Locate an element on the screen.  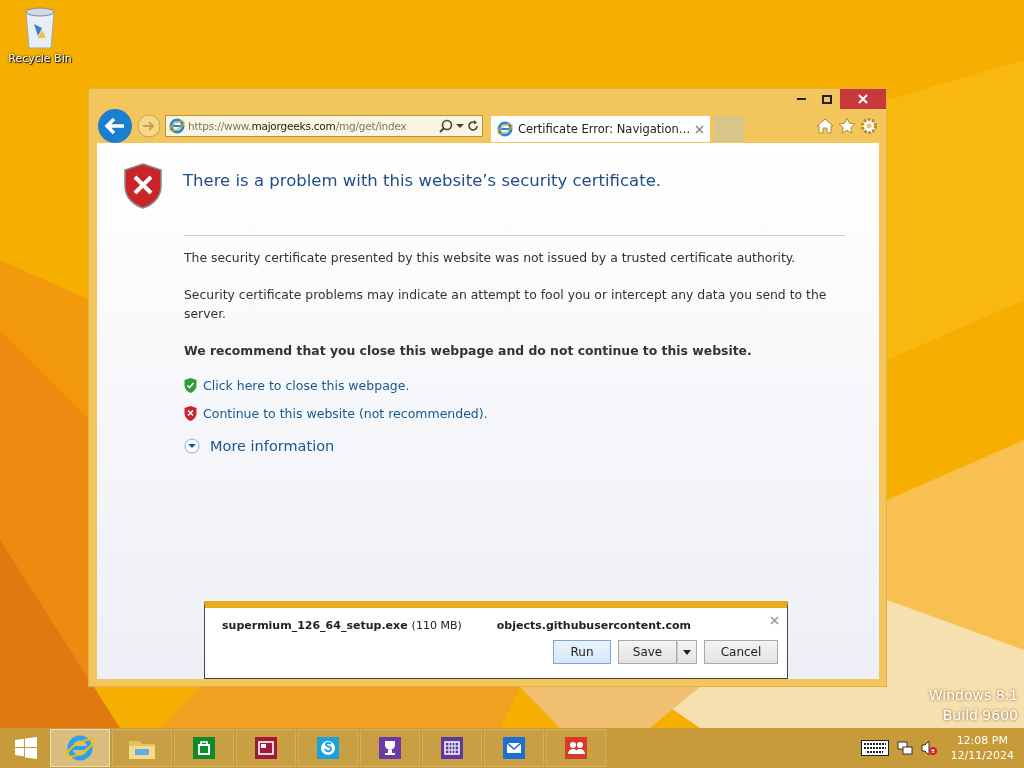
close-button is located at coordinates (863, 99).